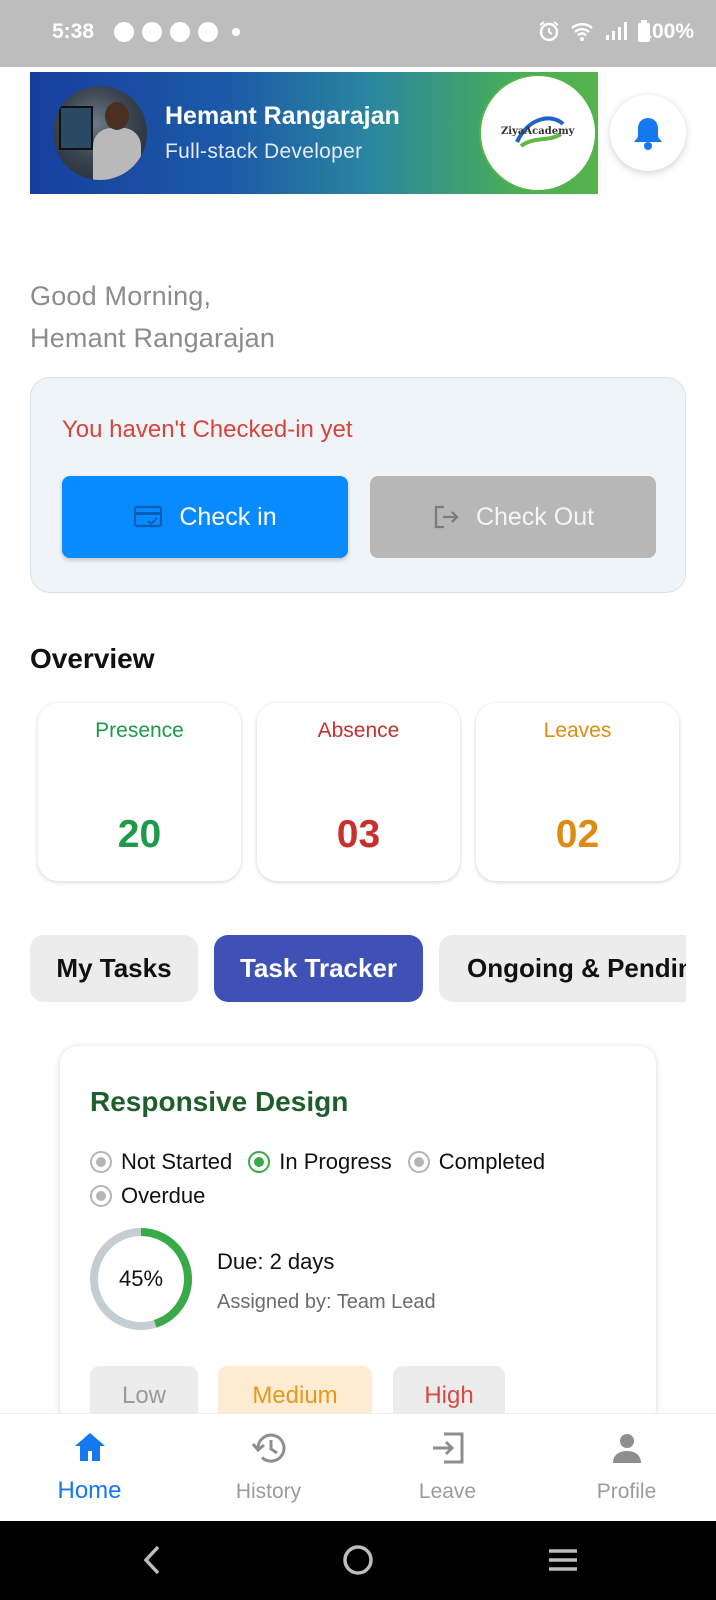  I want to click on person-icon, so click(626, 1448).